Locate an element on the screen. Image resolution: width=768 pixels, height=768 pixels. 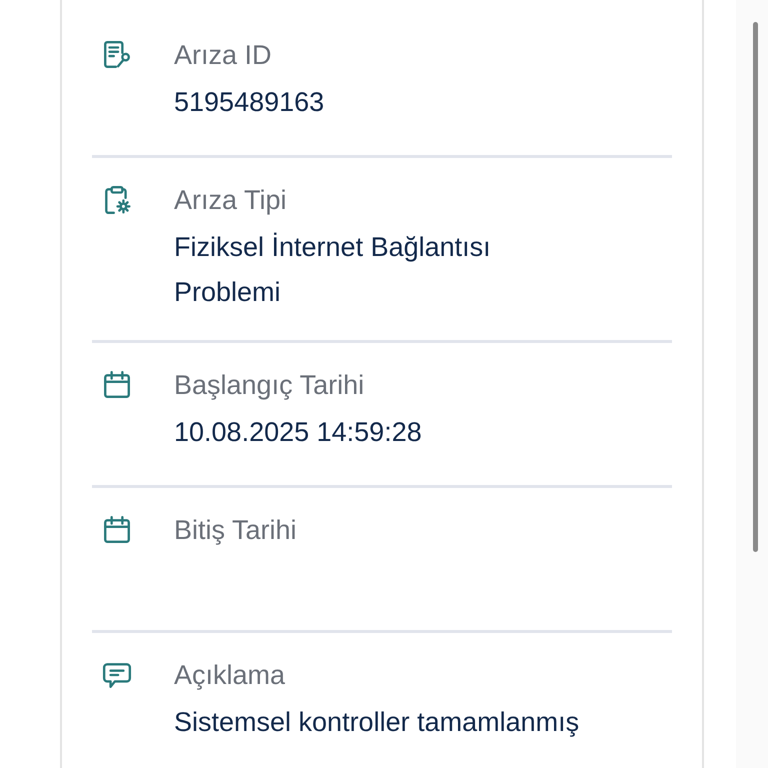
field-value: Sistemsel kontroller tamamlanmış is located at coordinates (377, 722).